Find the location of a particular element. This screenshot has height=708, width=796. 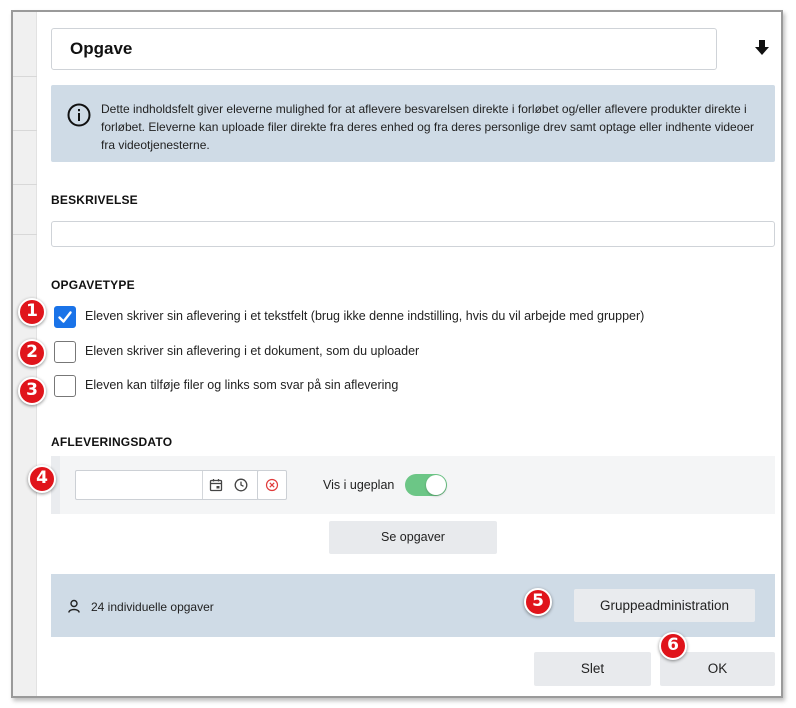

description-label: BESKRIVELSE is located at coordinates (94, 200).